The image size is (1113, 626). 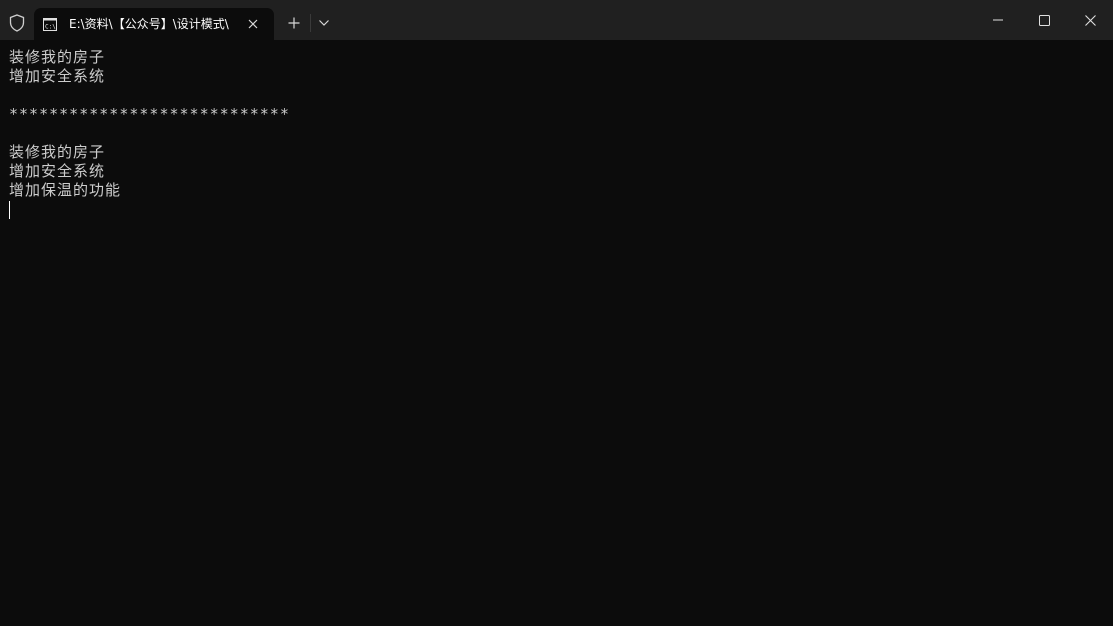 I want to click on svg-text: C:\, so click(x=50, y=27).